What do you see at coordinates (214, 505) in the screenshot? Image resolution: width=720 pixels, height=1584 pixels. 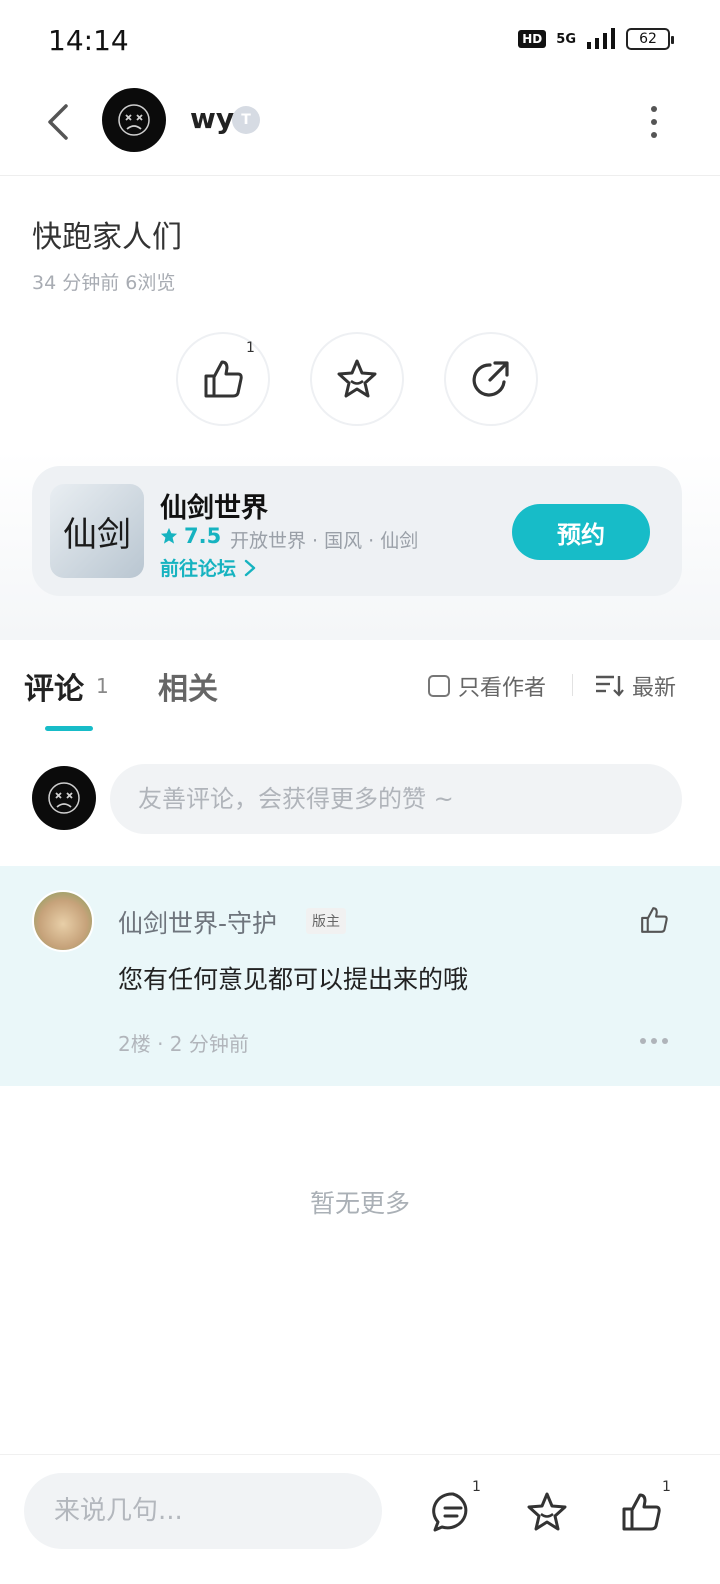 I see `game-name: 仙剑世界` at bounding box center [214, 505].